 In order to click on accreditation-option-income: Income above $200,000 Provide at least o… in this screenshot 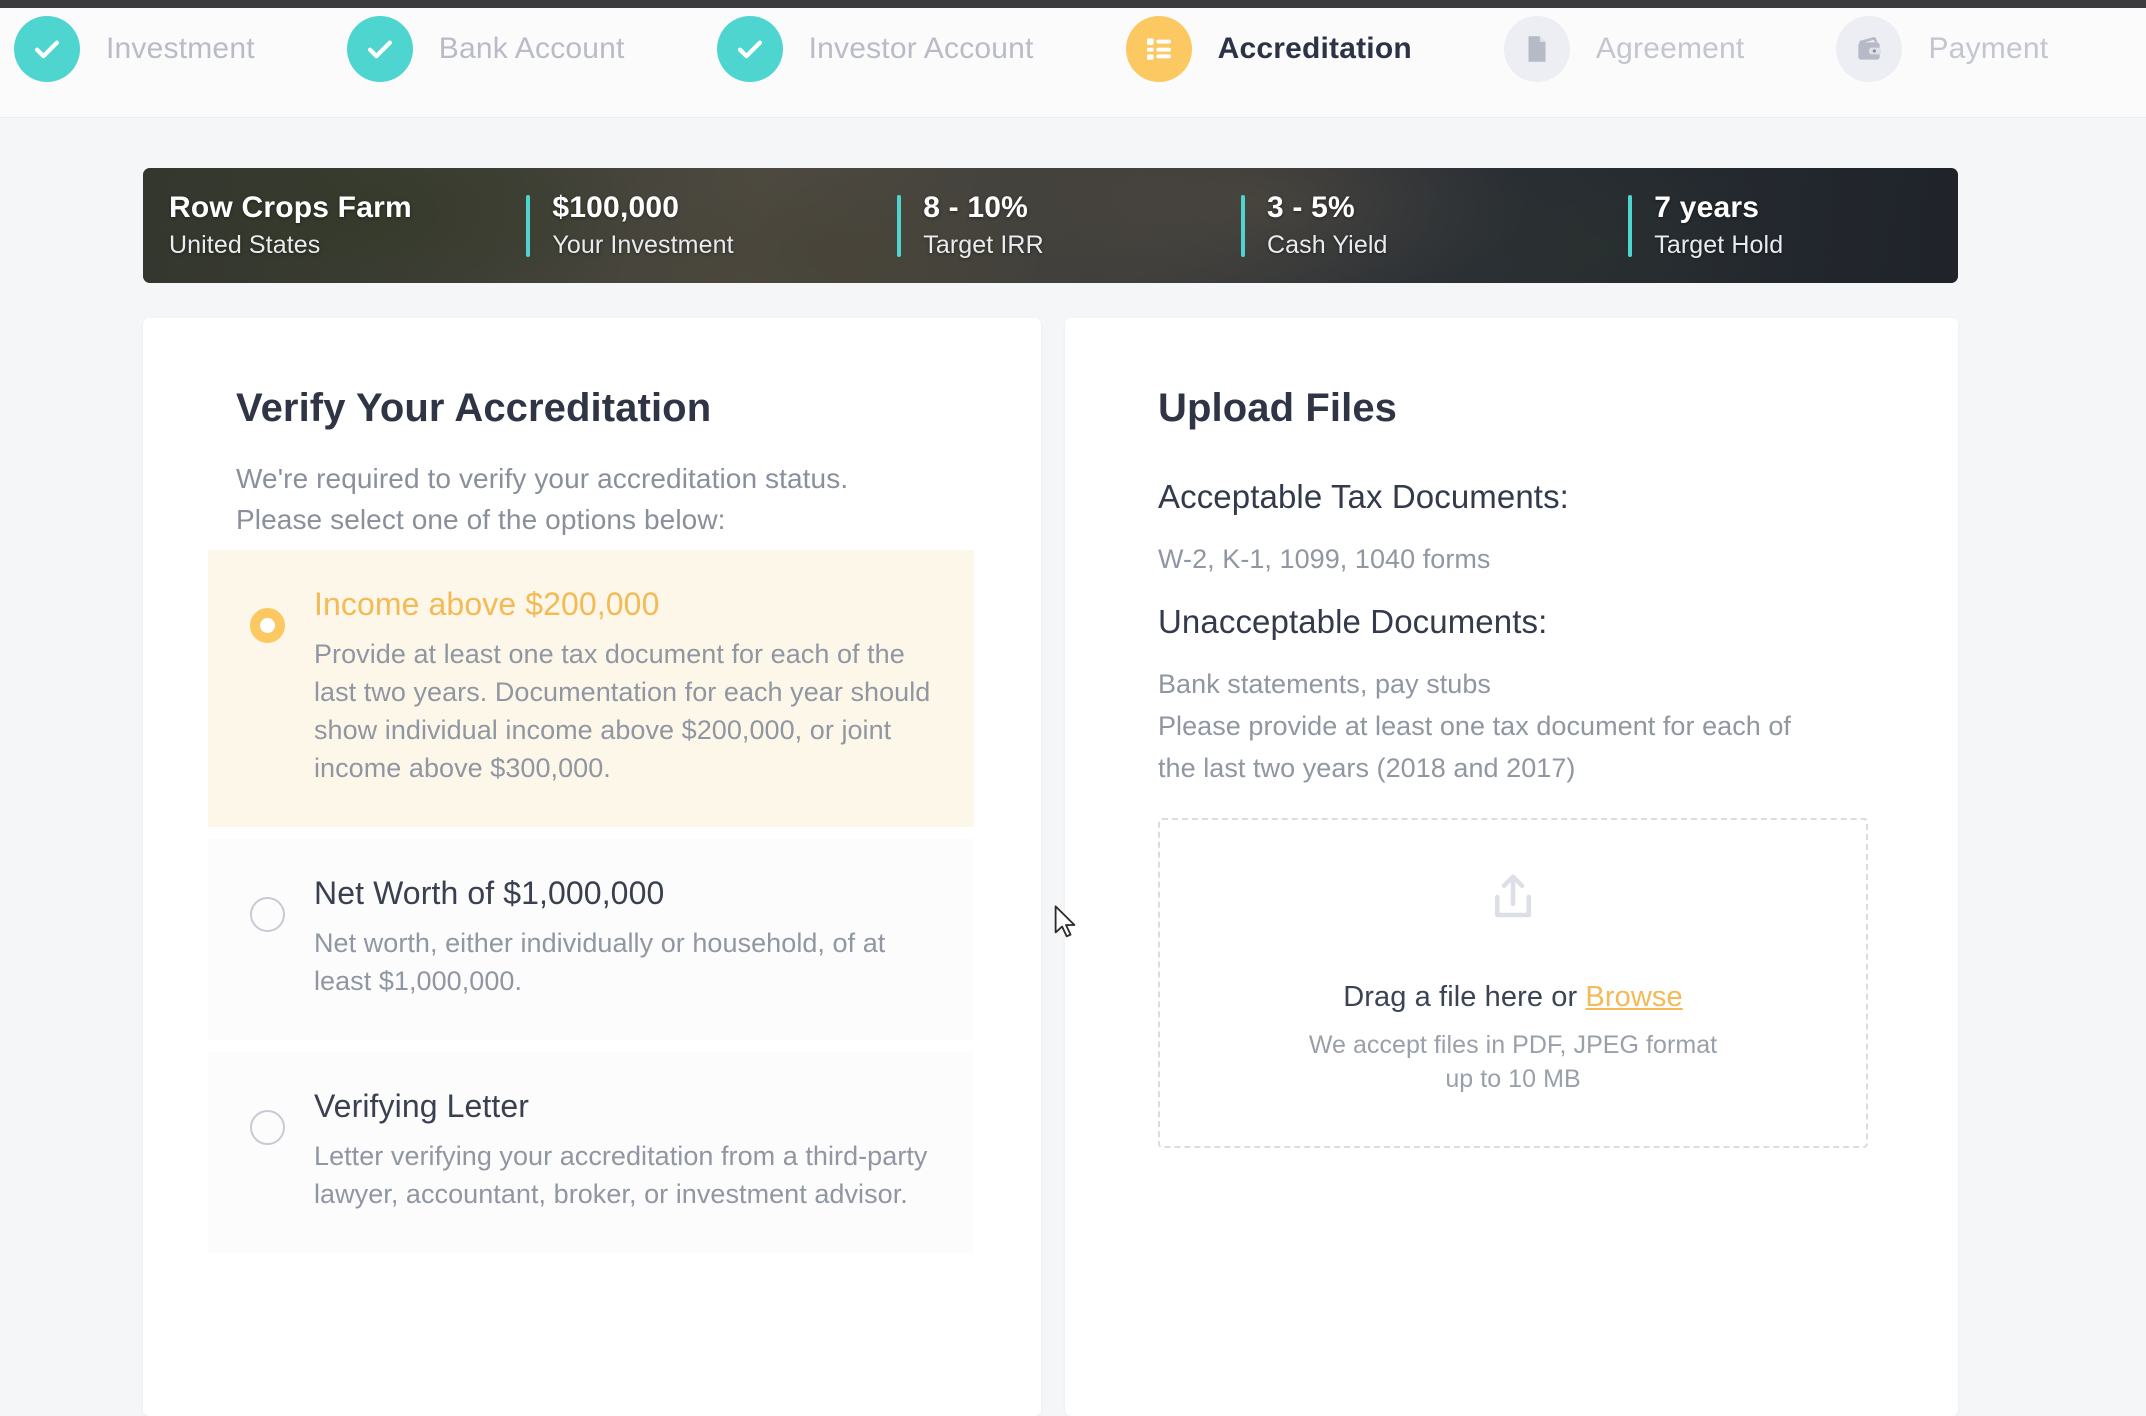, I will do `click(591, 688)`.